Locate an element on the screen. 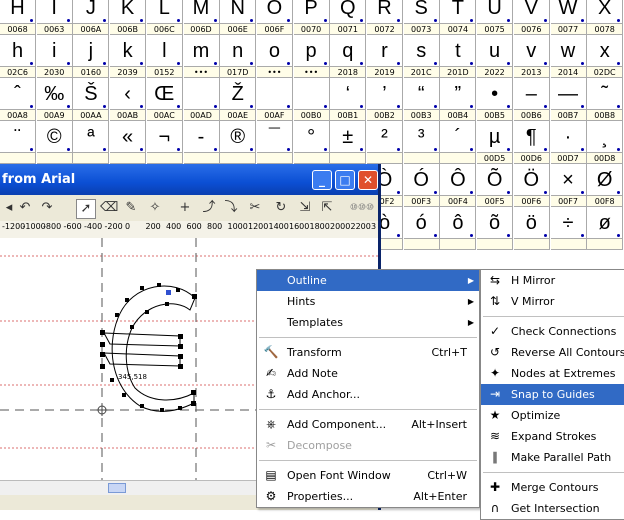 Image resolution: width=624 pixels, height=520 pixels. glyph-cell: I 0063 is located at coordinates (54, 17).